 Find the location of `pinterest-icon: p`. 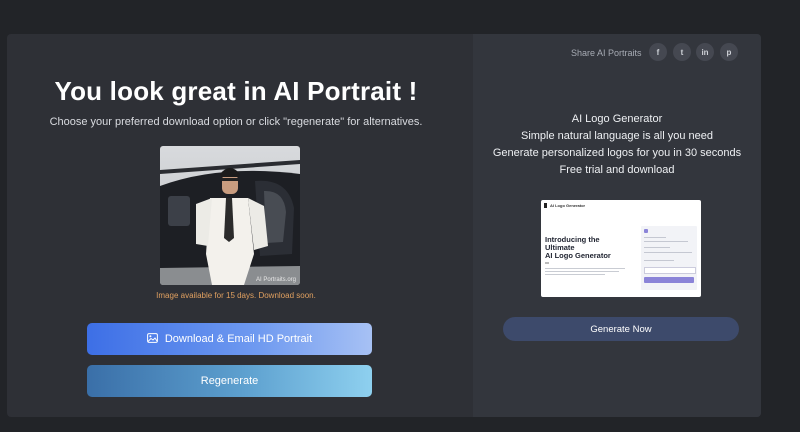

pinterest-icon: p is located at coordinates (729, 52).